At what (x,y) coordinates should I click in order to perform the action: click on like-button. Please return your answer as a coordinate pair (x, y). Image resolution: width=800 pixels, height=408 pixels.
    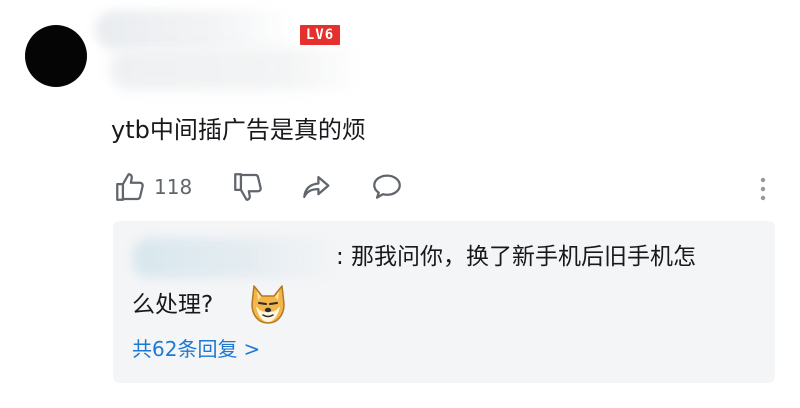
    Looking at the image, I should click on (130, 187).